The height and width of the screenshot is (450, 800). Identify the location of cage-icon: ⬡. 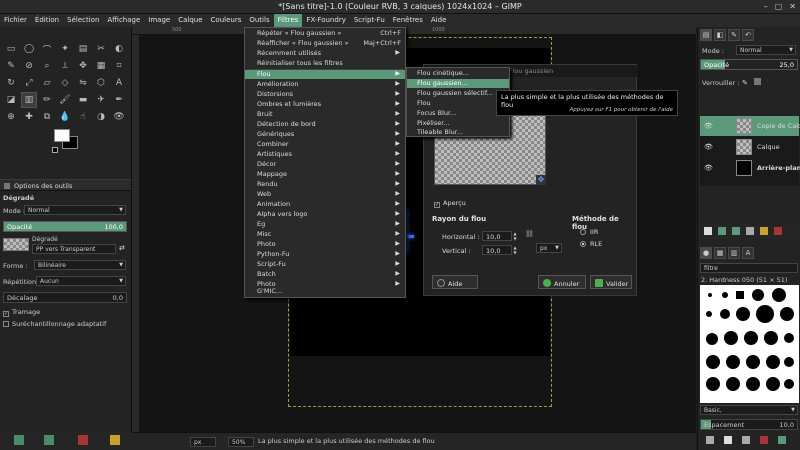
(101, 83).